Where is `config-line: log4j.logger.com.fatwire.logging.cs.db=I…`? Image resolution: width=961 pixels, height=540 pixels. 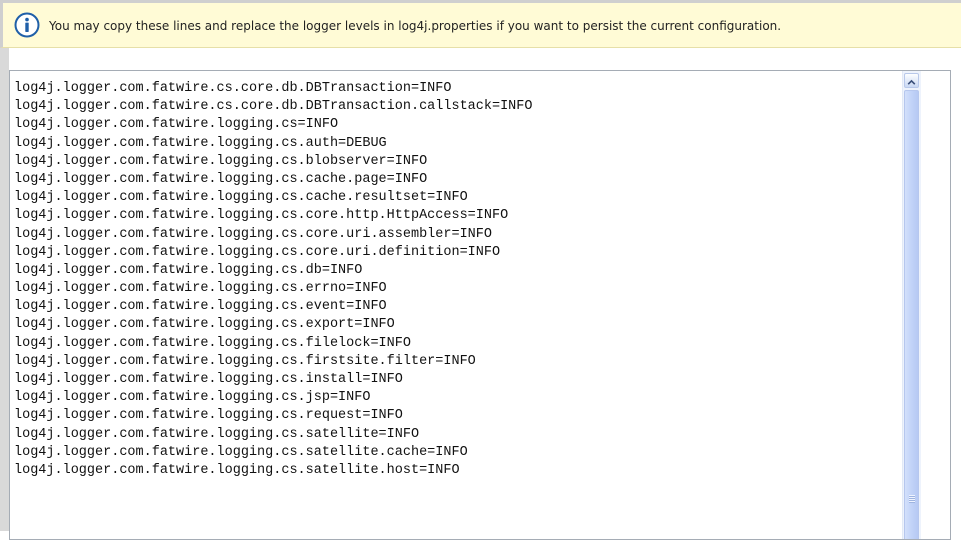
config-line: log4j.logger.com.fatwire.logging.cs.db=I… is located at coordinates (188, 270).